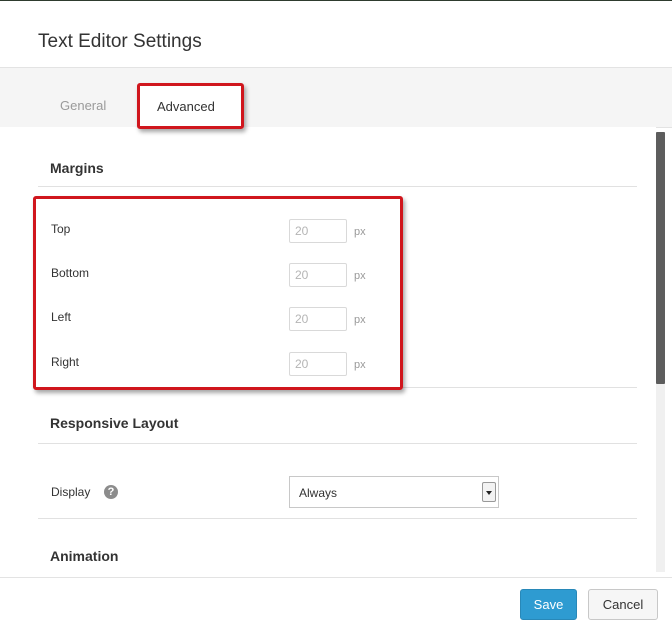 This screenshot has width=672, height=620. Describe the element at coordinates (660, 258) in the screenshot. I see `scrollbar-thumb` at that location.